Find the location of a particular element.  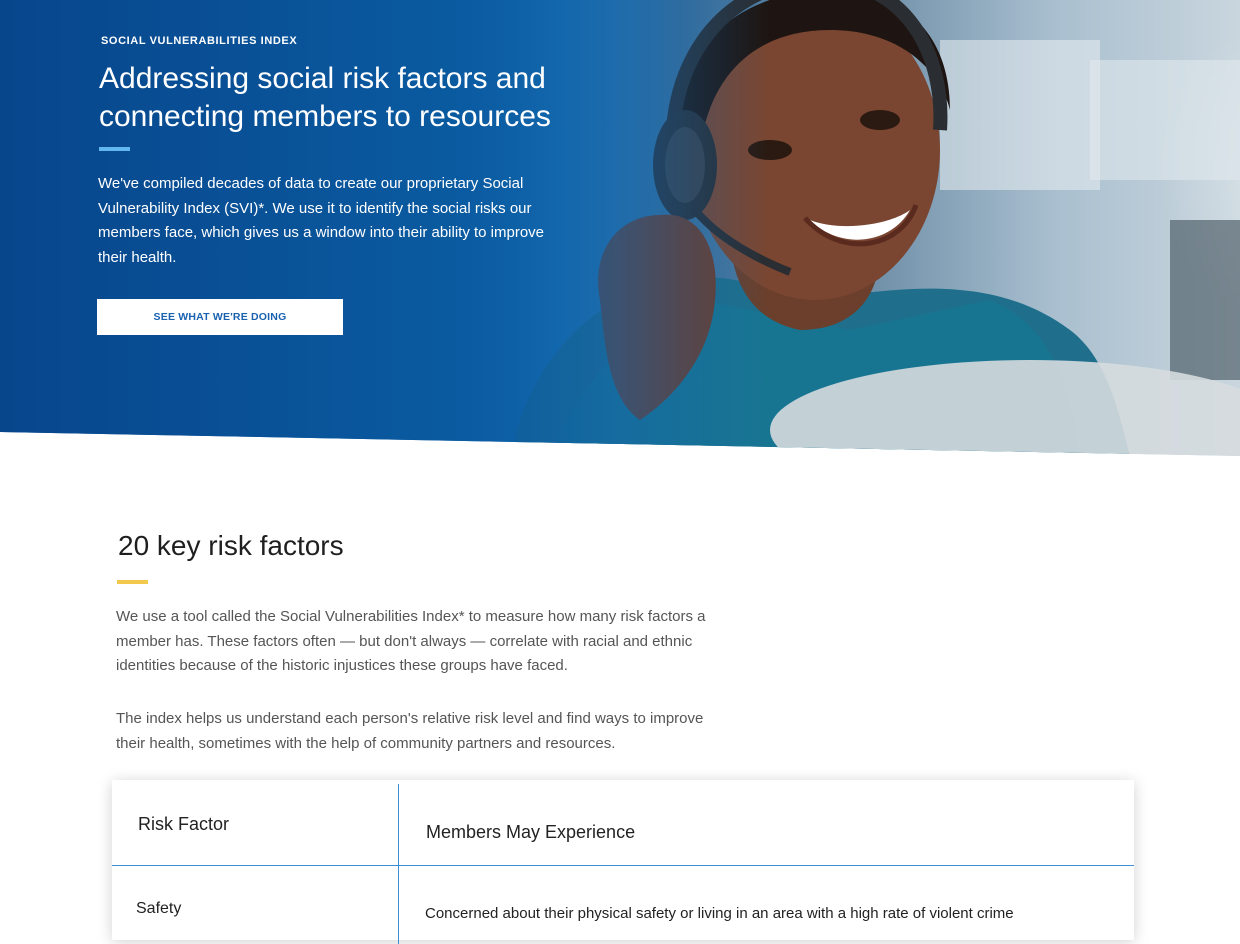

table-header-members-experience: Members May Experience is located at coordinates (531, 832).